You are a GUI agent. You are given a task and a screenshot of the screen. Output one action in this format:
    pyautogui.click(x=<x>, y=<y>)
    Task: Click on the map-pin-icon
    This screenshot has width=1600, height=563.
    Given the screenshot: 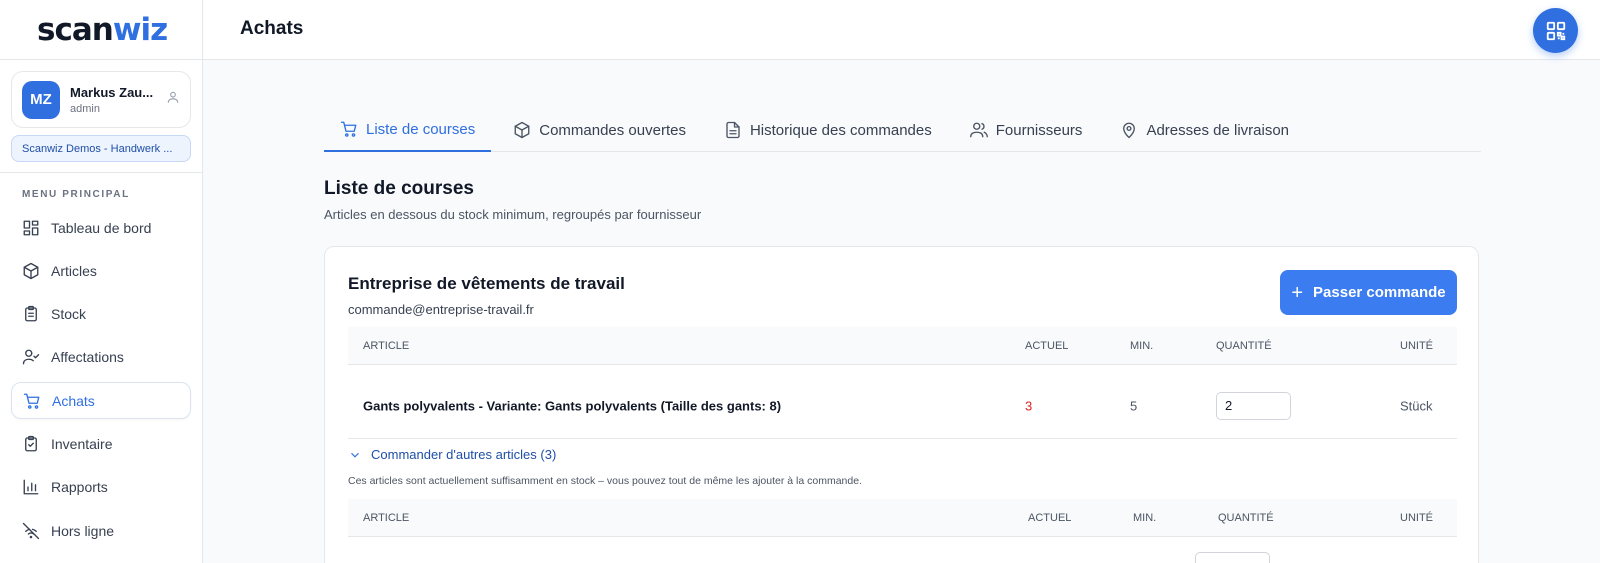 What is the action you would take?
    pyautogui.click(x=1129, y=130)
    